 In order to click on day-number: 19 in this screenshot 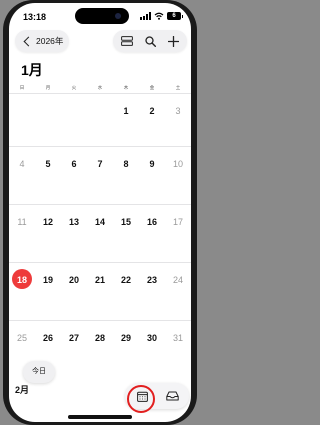, I will do `click(47, 280)`.